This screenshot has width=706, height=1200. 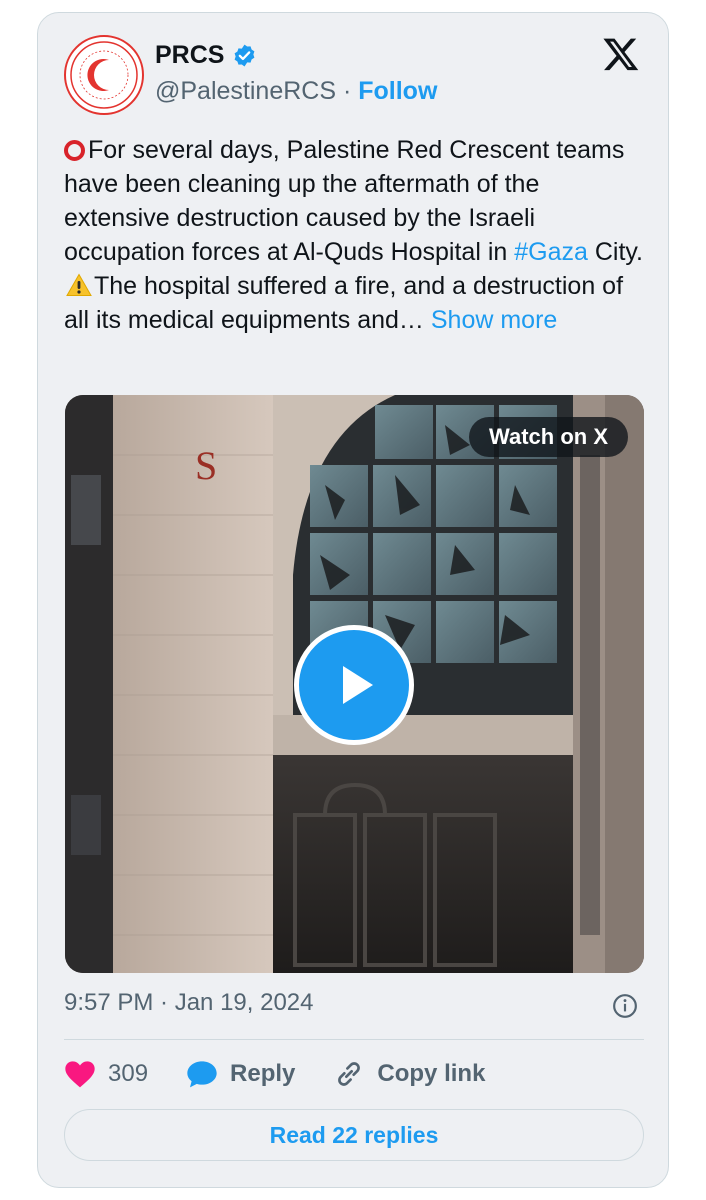 I want to click on action-bar: 309 Reply Copy link, so click(x=293, y=1074).